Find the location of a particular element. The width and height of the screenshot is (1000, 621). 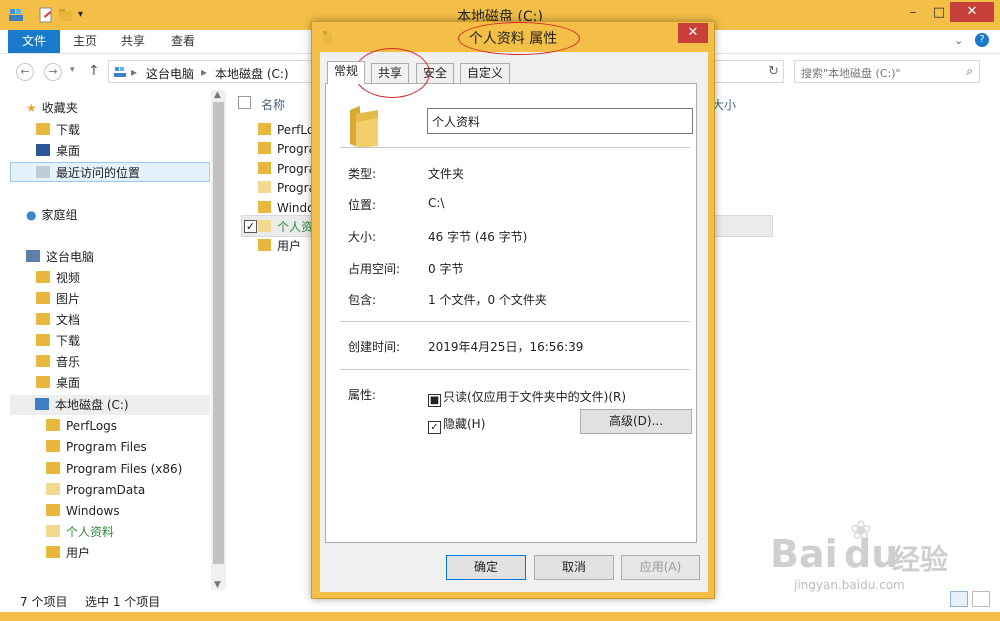

nav-label: Program Files is located at coordinates (106, 447).